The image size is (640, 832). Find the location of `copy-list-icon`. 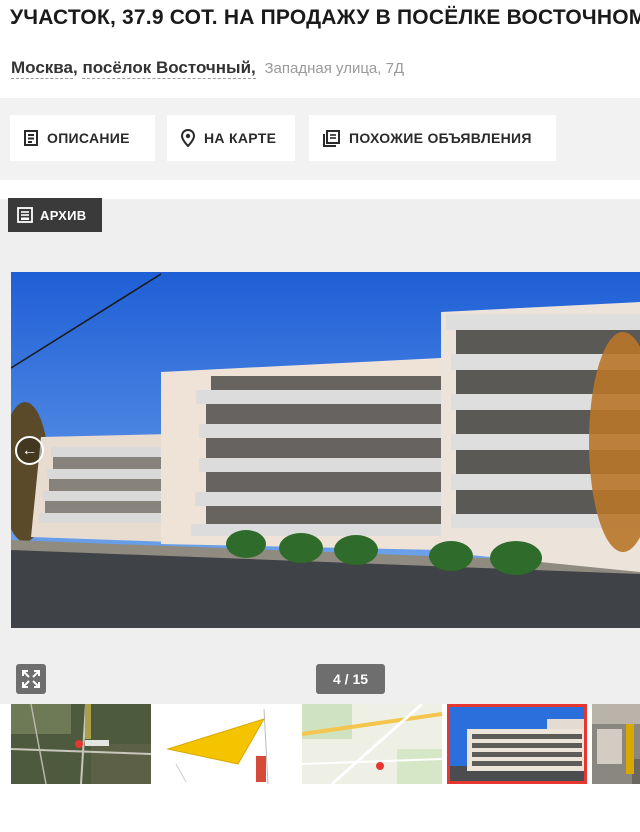

copy-list-icon is located at coordinates (331, 138).